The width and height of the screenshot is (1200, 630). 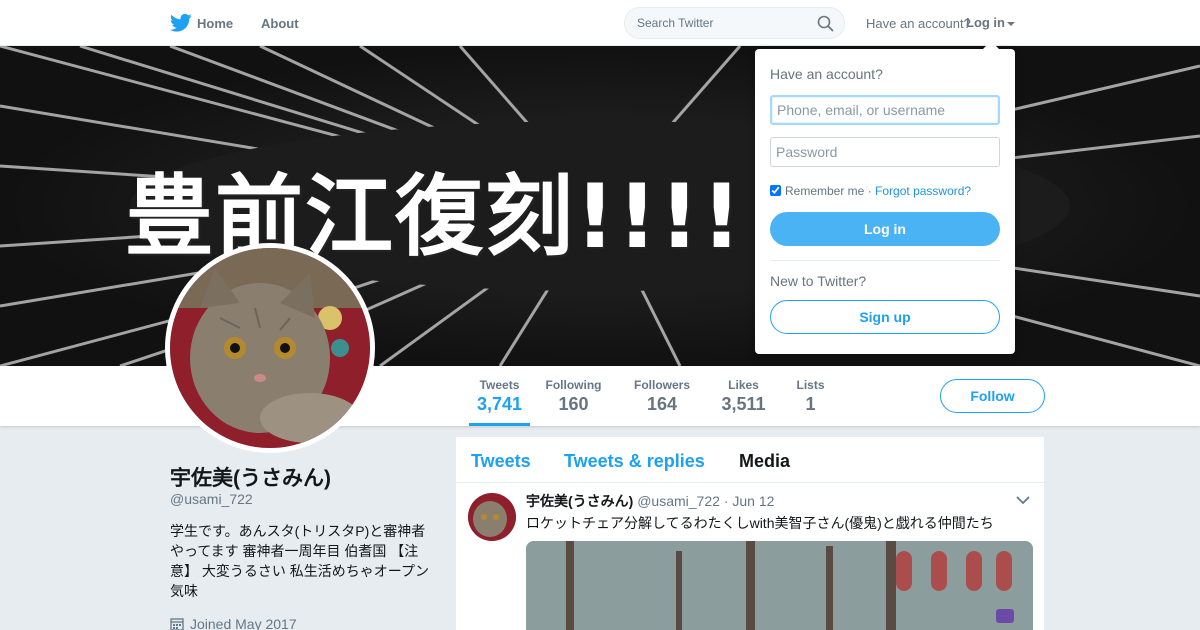 I want to click on search-icon, so click(x=825, y=23).